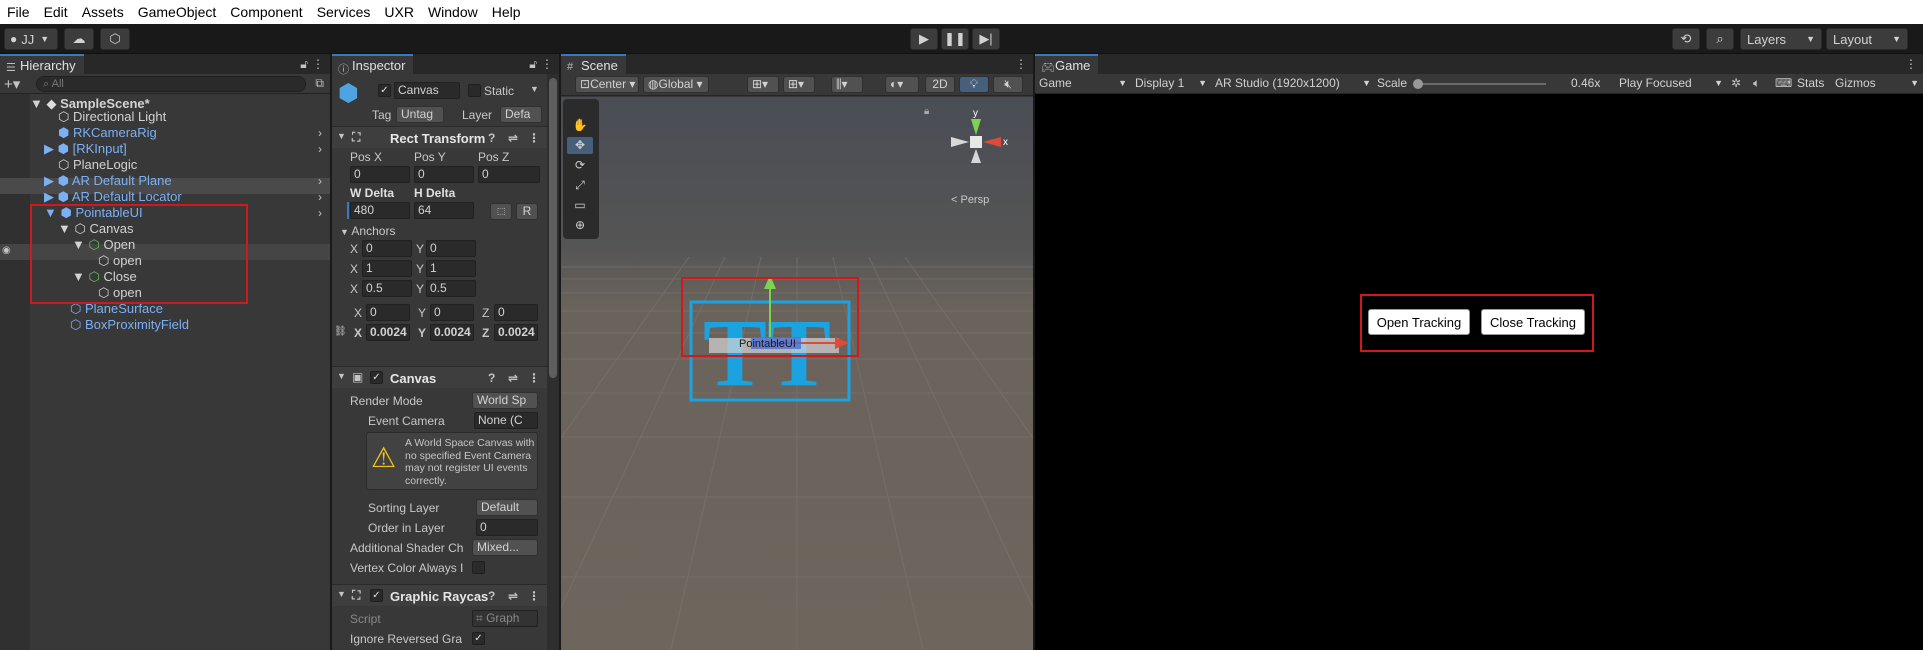 This screenshot has width=1923, height=650. What do you see at coordinates (1008, 84) in the screenshot?
I see `audio-toggle: 🔇︎` at bounding box center [1008, 84].